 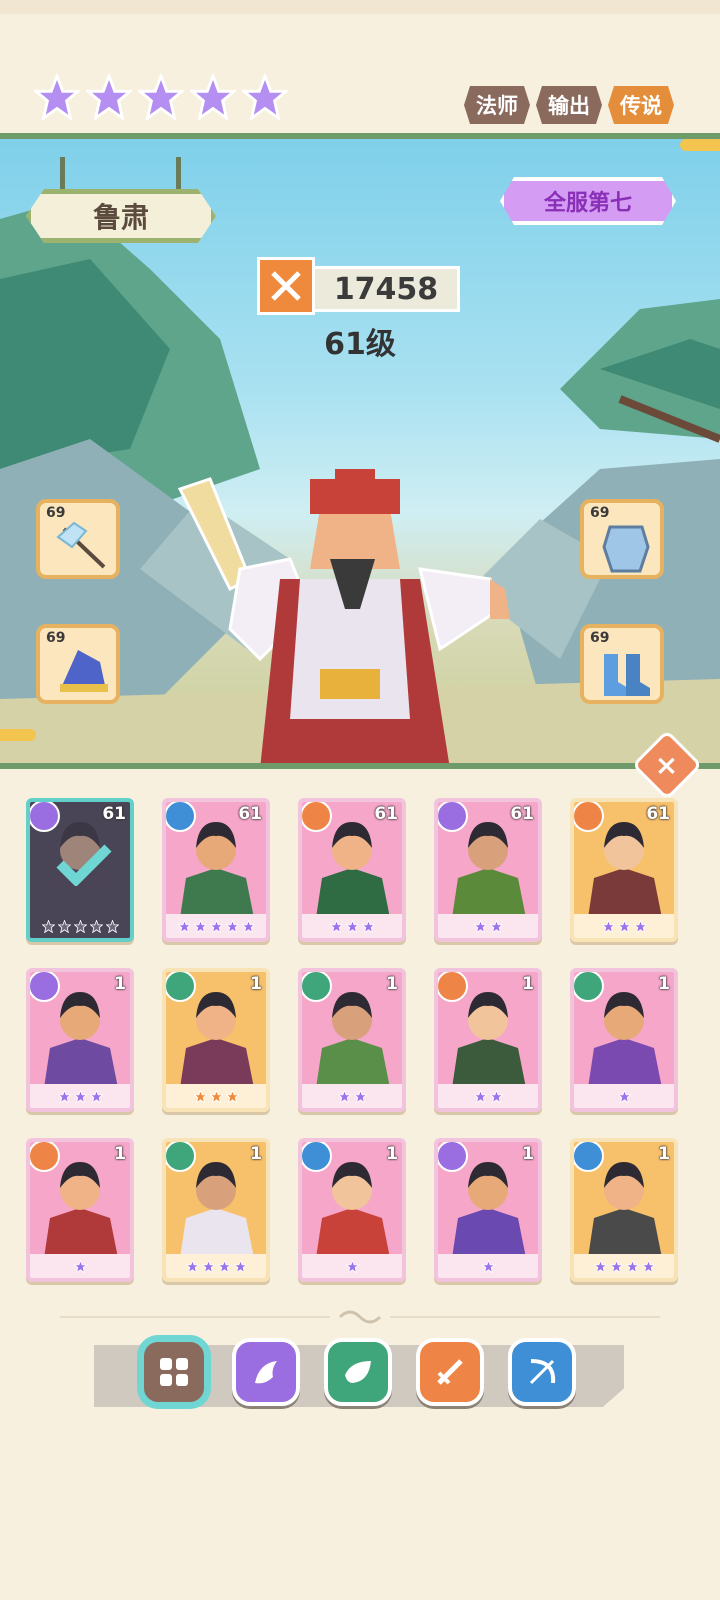 I want to click on equip-slot-boots: 69, so click(x=622, y=664).